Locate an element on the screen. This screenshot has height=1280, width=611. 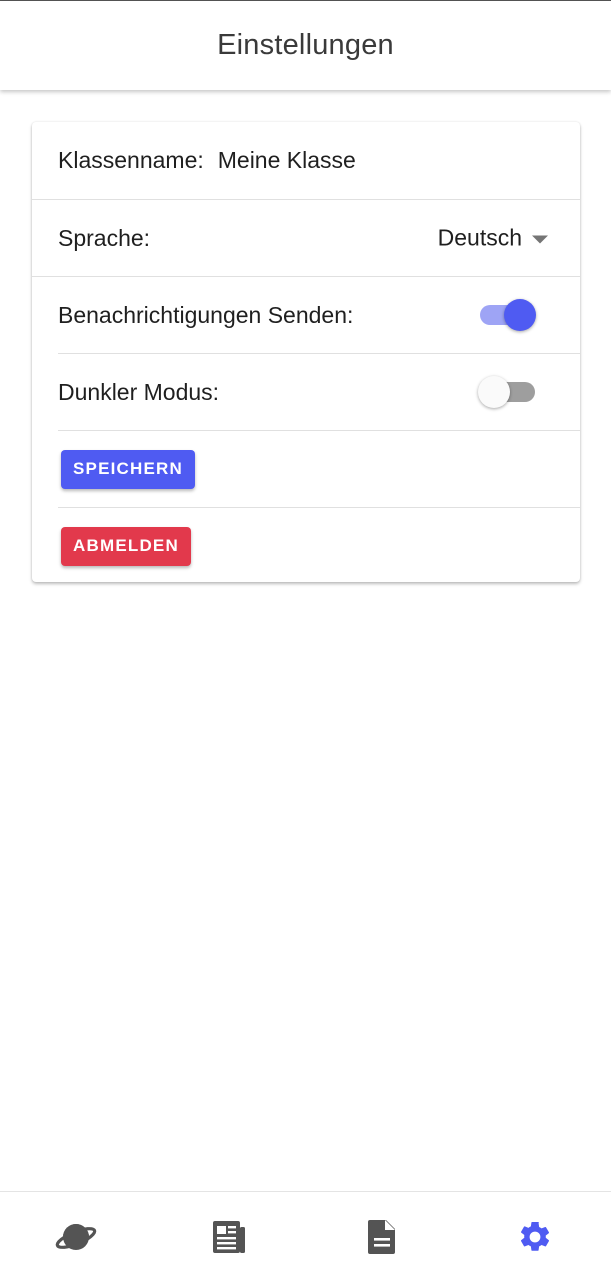
nav-item-settings is located at coordinates (534, 1236).